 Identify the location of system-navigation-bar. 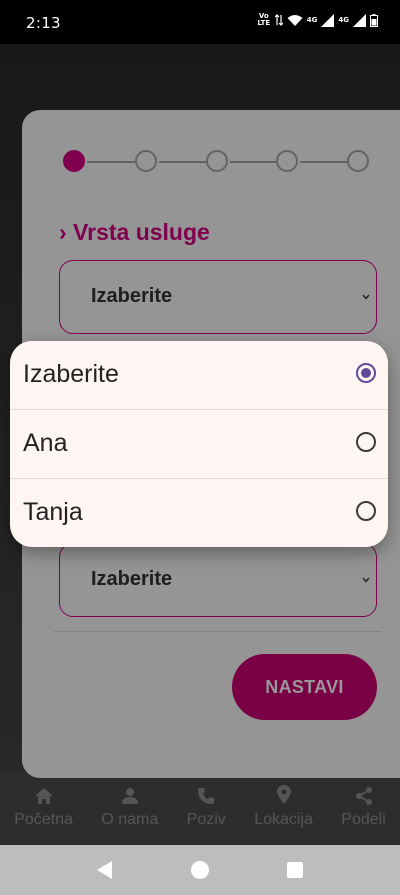
(200, 870).